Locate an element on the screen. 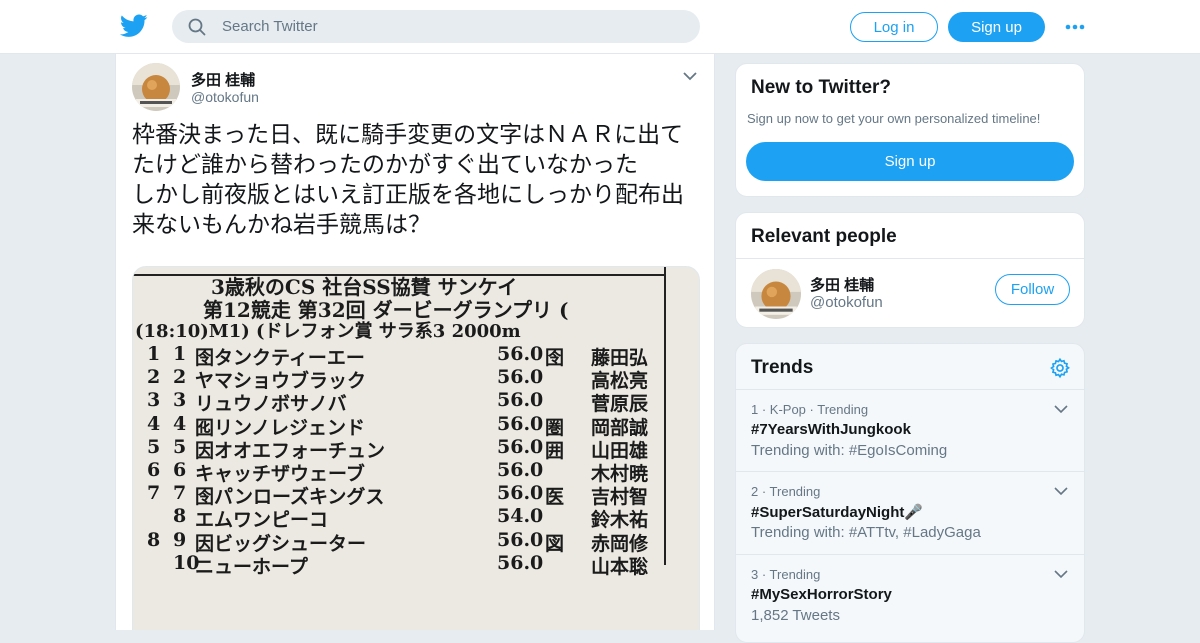  entry-num: 6 is located at coordinates (180, 470).